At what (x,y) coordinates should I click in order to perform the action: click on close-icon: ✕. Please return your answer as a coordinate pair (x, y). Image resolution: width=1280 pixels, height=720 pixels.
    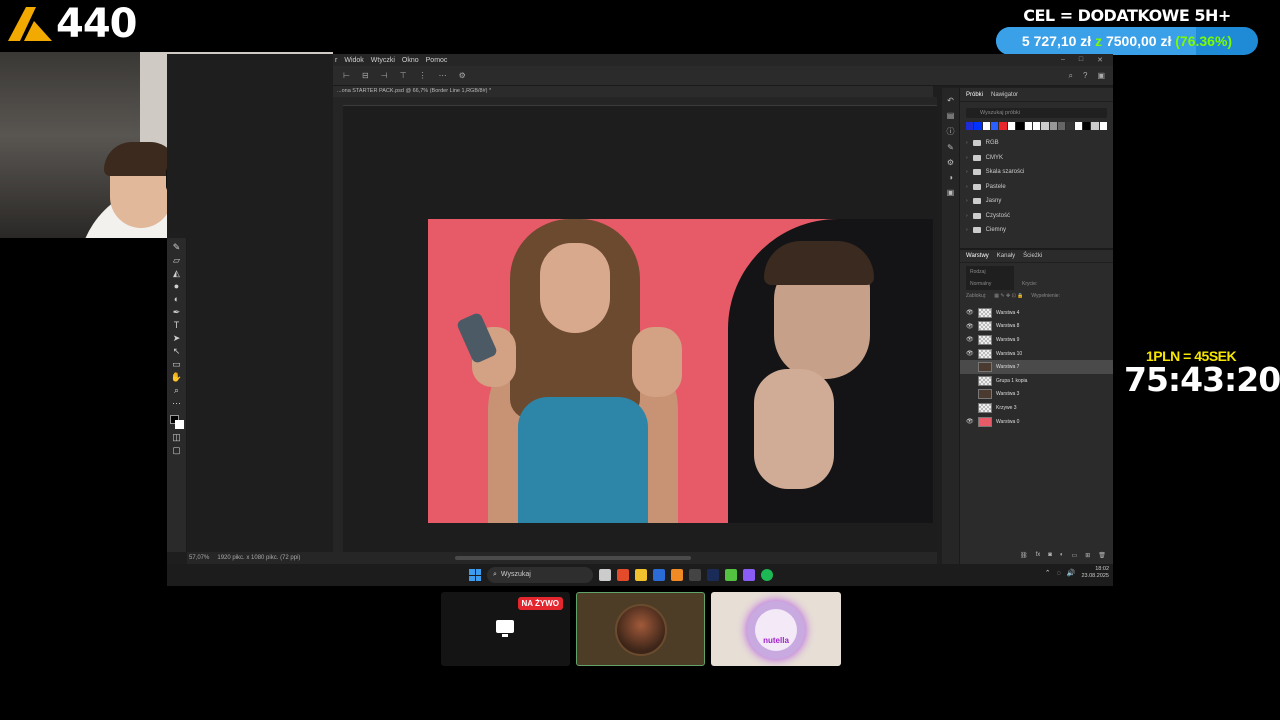
    Looking at the image, I should click on (1100, 60).